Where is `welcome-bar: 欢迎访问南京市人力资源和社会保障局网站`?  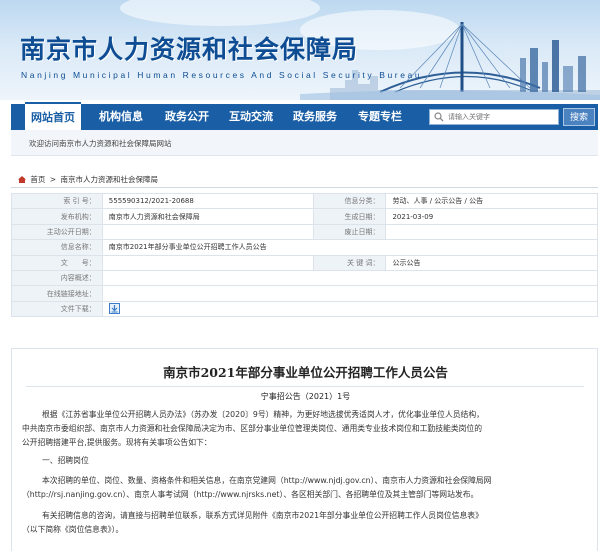 welcome-bar: 欢迎访问南京市人力资源和社会保障局网站 is located at coordinates (304, 143).